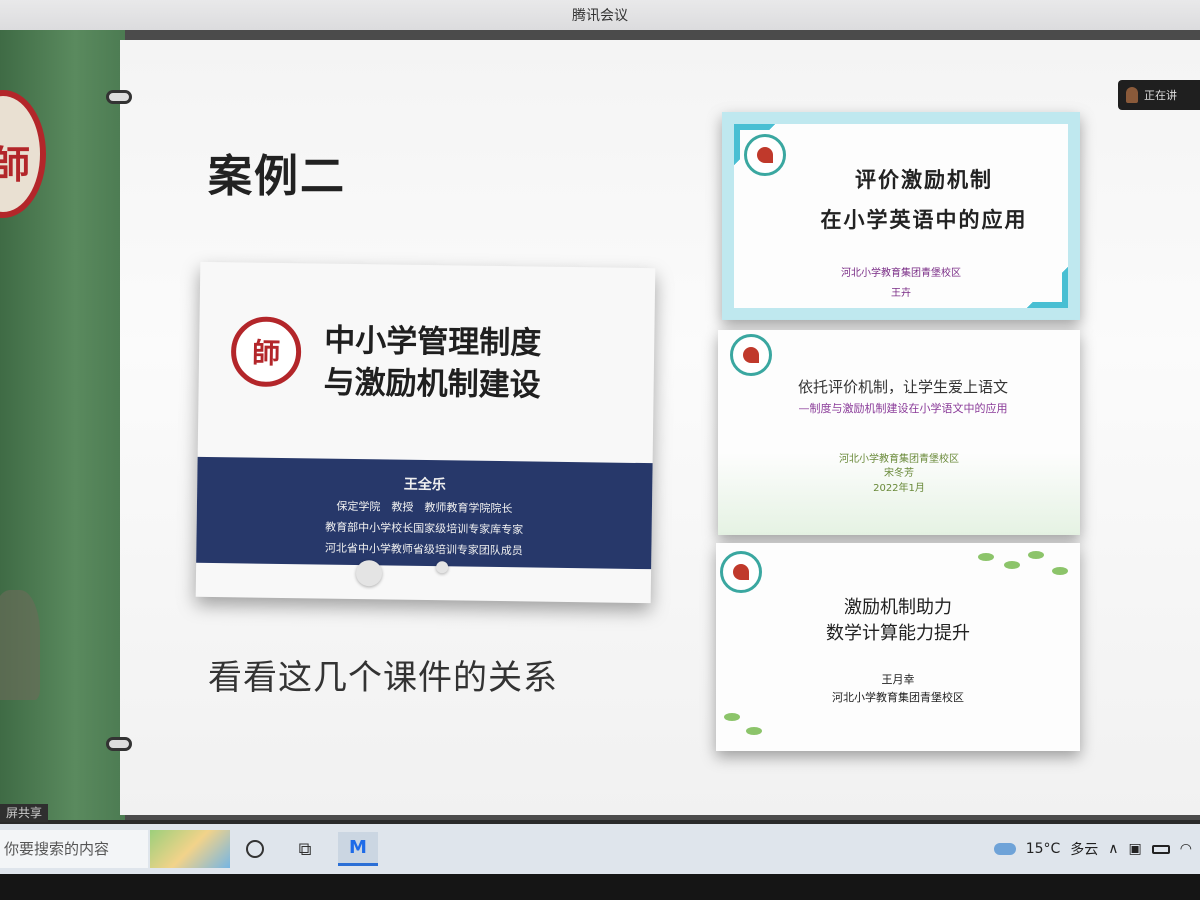 The width and height of the screenshot is (1200, 900). What do you see at coordinates (902, 387) in the screenshot?
I see `thumb-title: 依托评价机制，让学生爱上语文` at bounding box center [902, 387].